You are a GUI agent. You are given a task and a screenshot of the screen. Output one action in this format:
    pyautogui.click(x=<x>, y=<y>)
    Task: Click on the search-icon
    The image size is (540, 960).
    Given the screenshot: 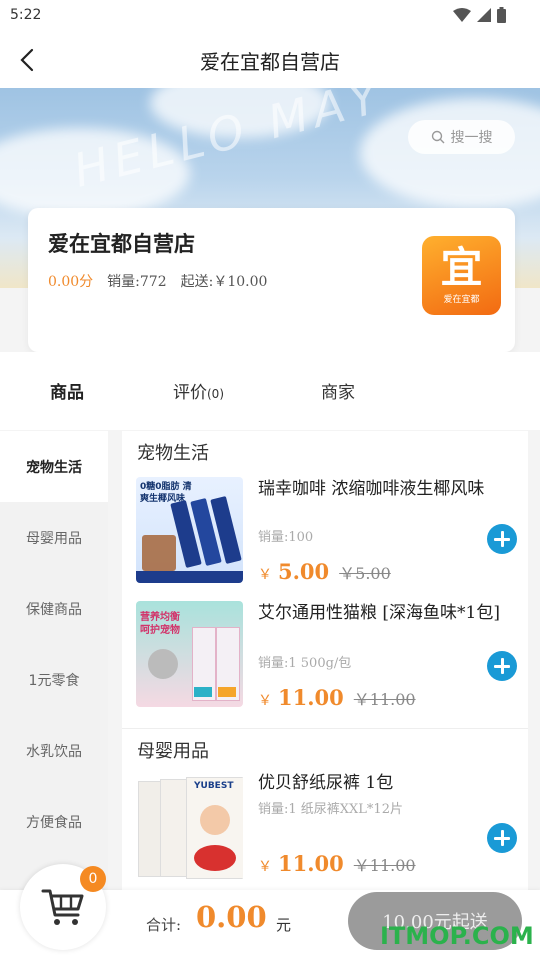 What is the action you would take?
    pyautogui.click(x=437, y=137)
    